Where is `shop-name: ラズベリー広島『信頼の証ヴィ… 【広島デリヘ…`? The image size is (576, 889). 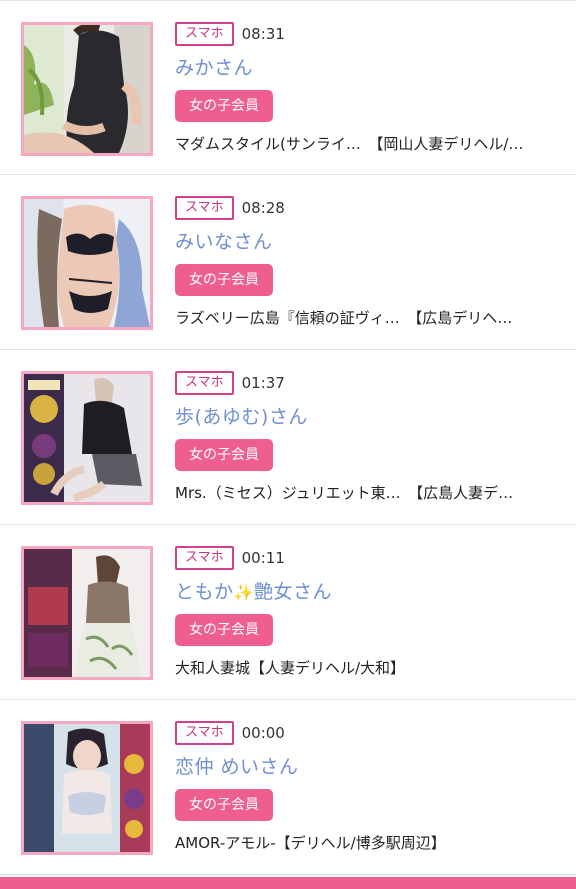
shop-name: ラズベリー広島『信頼の証ヴィ… 【広島デリヘ… is located at coordinates (344, 318).